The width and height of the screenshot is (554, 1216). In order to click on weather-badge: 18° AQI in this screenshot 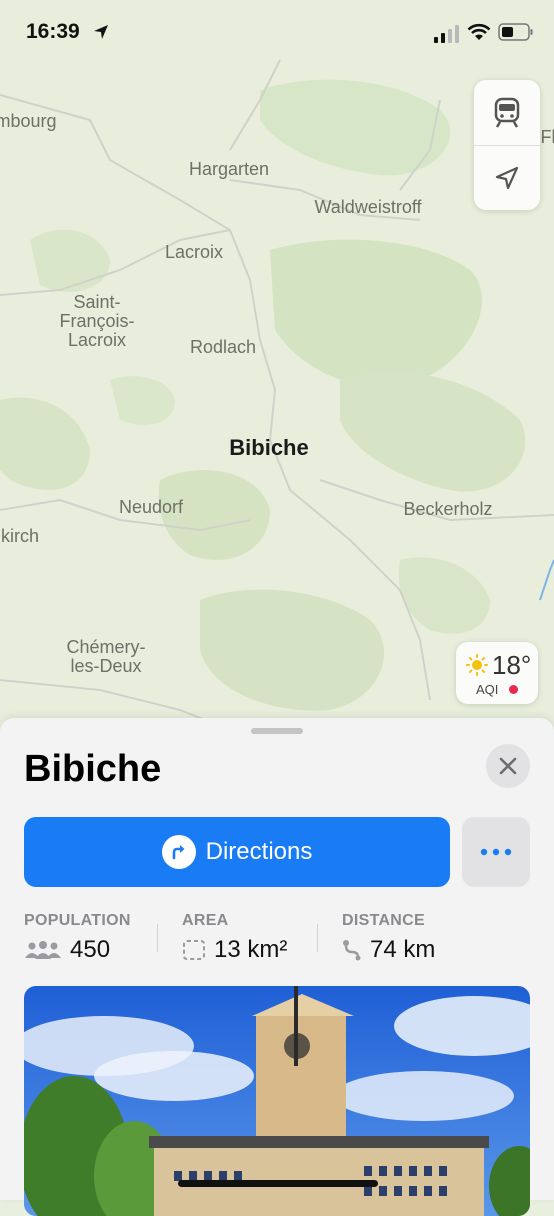, I will do `click(497, 673)`.